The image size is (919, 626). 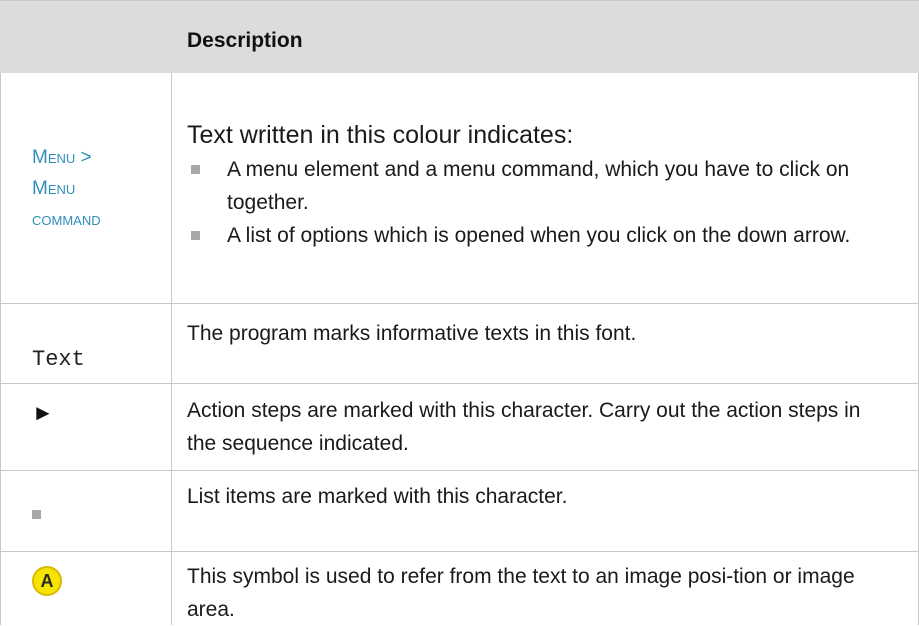 I want to click on mono-text-sample: Text, so click(x=58, y=359).